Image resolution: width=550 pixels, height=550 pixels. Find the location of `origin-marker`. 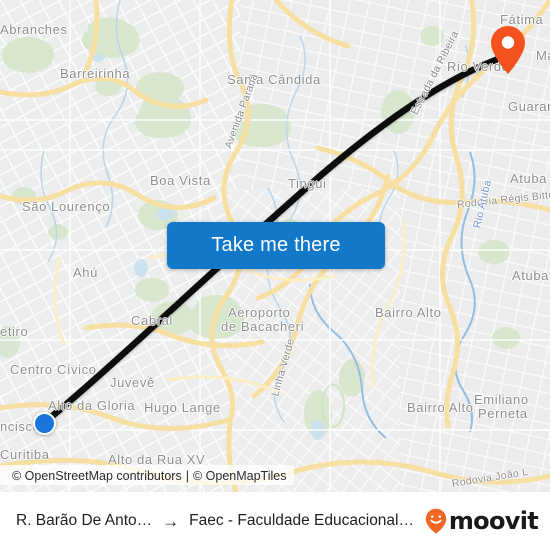

origin-marker is located at coordinates (44, 423).